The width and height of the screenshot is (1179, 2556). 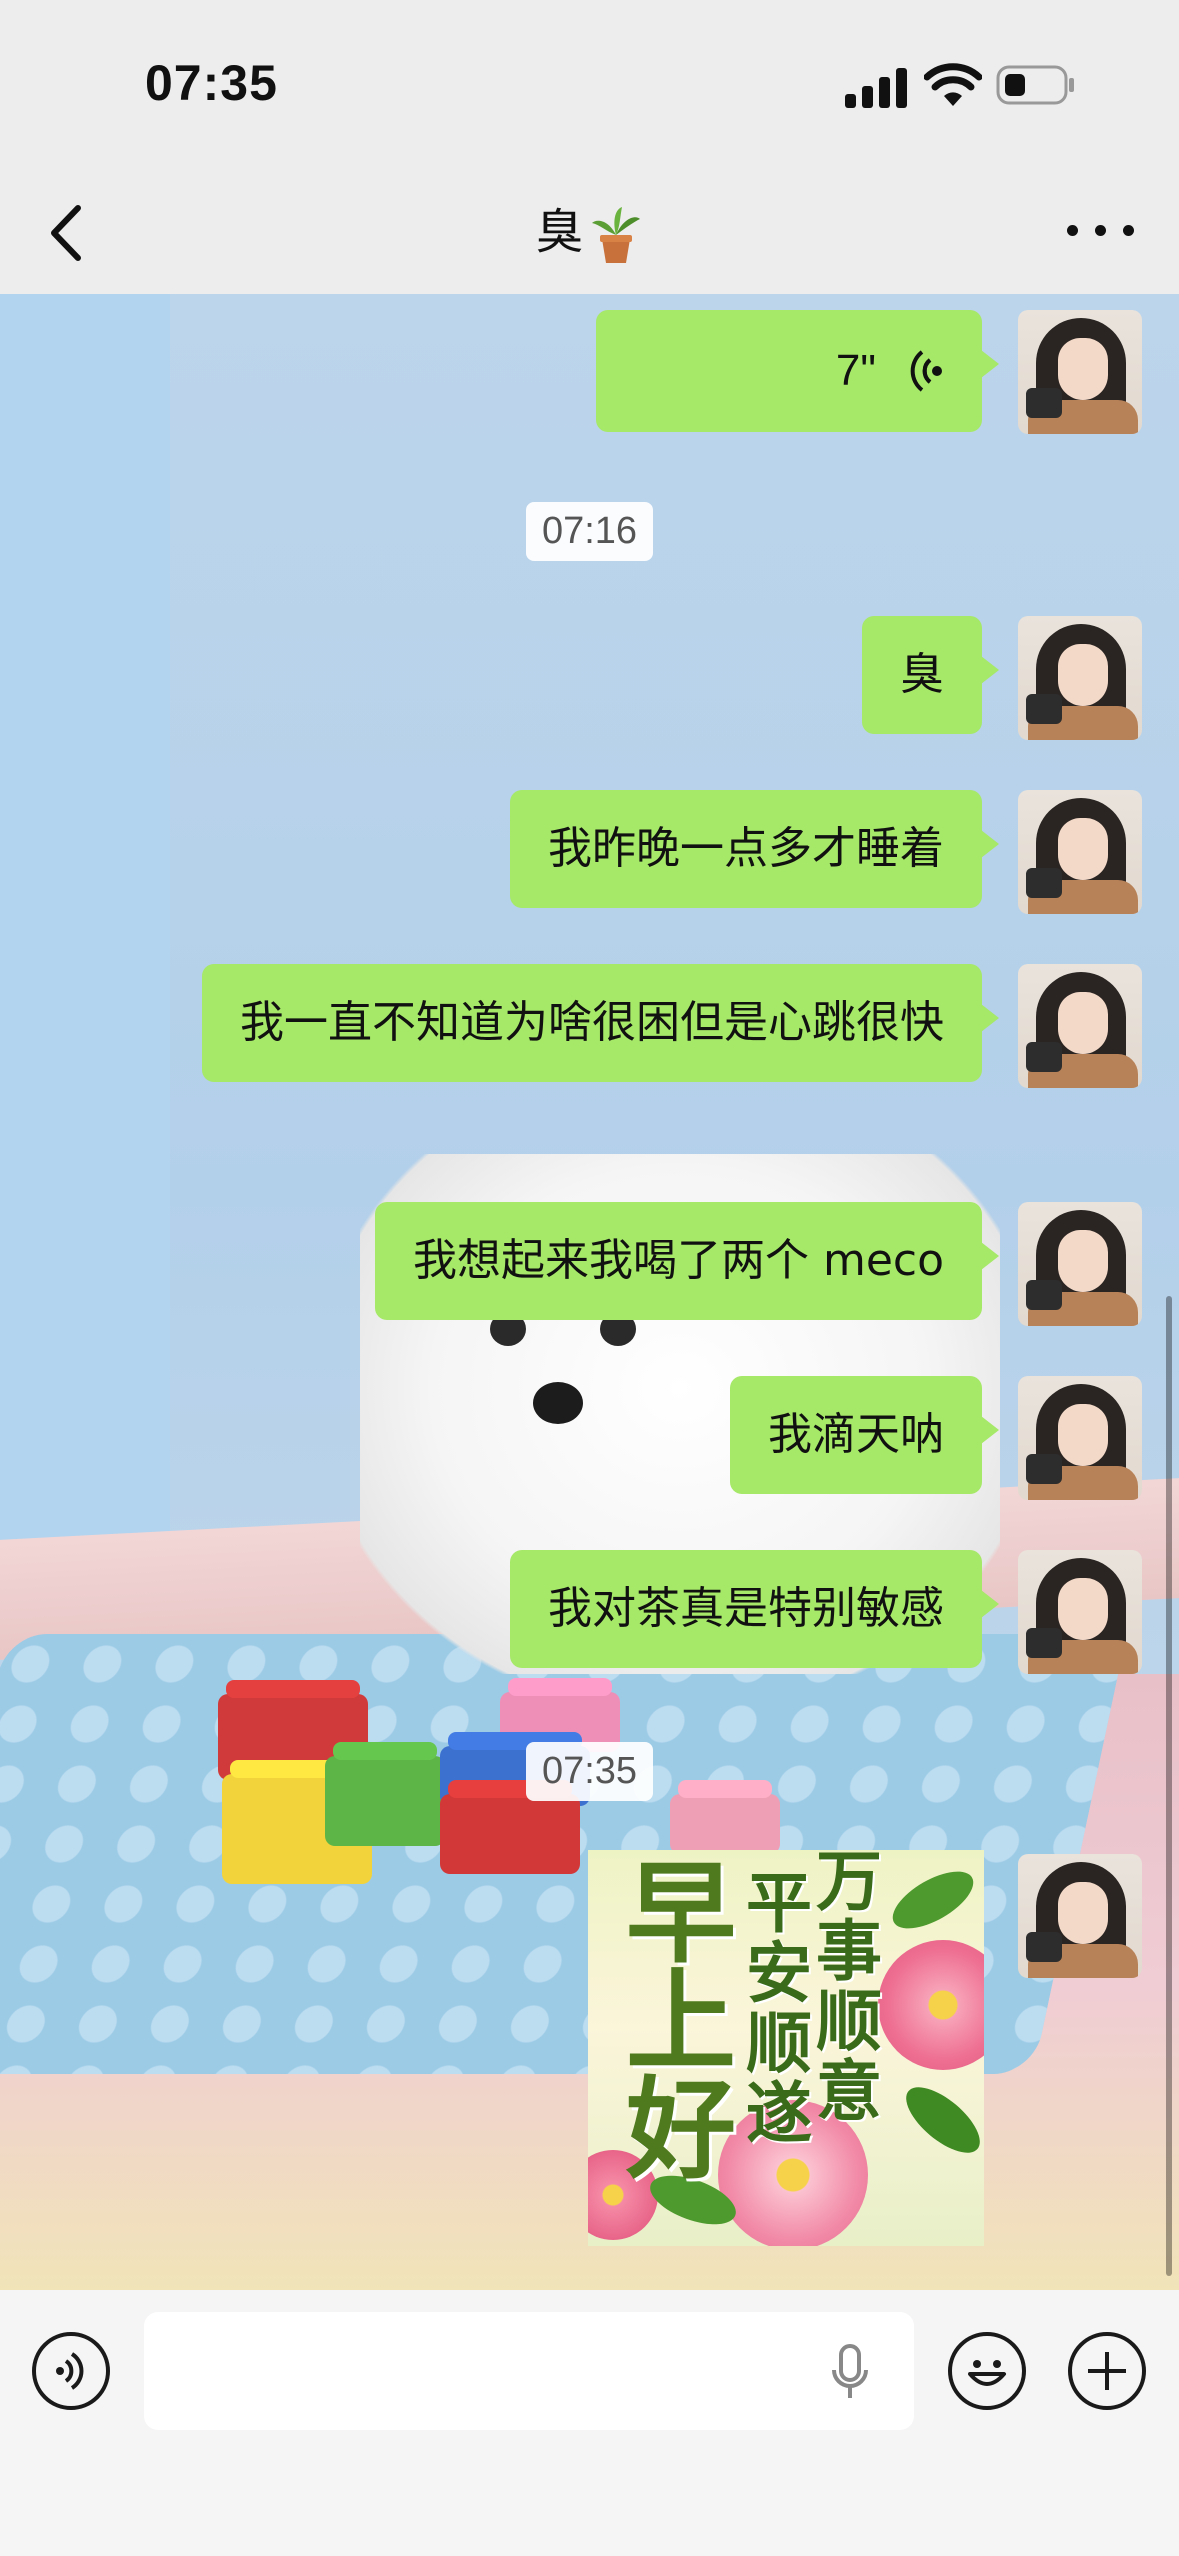 I want to click on input-bar, so click(x=589, y=2423).